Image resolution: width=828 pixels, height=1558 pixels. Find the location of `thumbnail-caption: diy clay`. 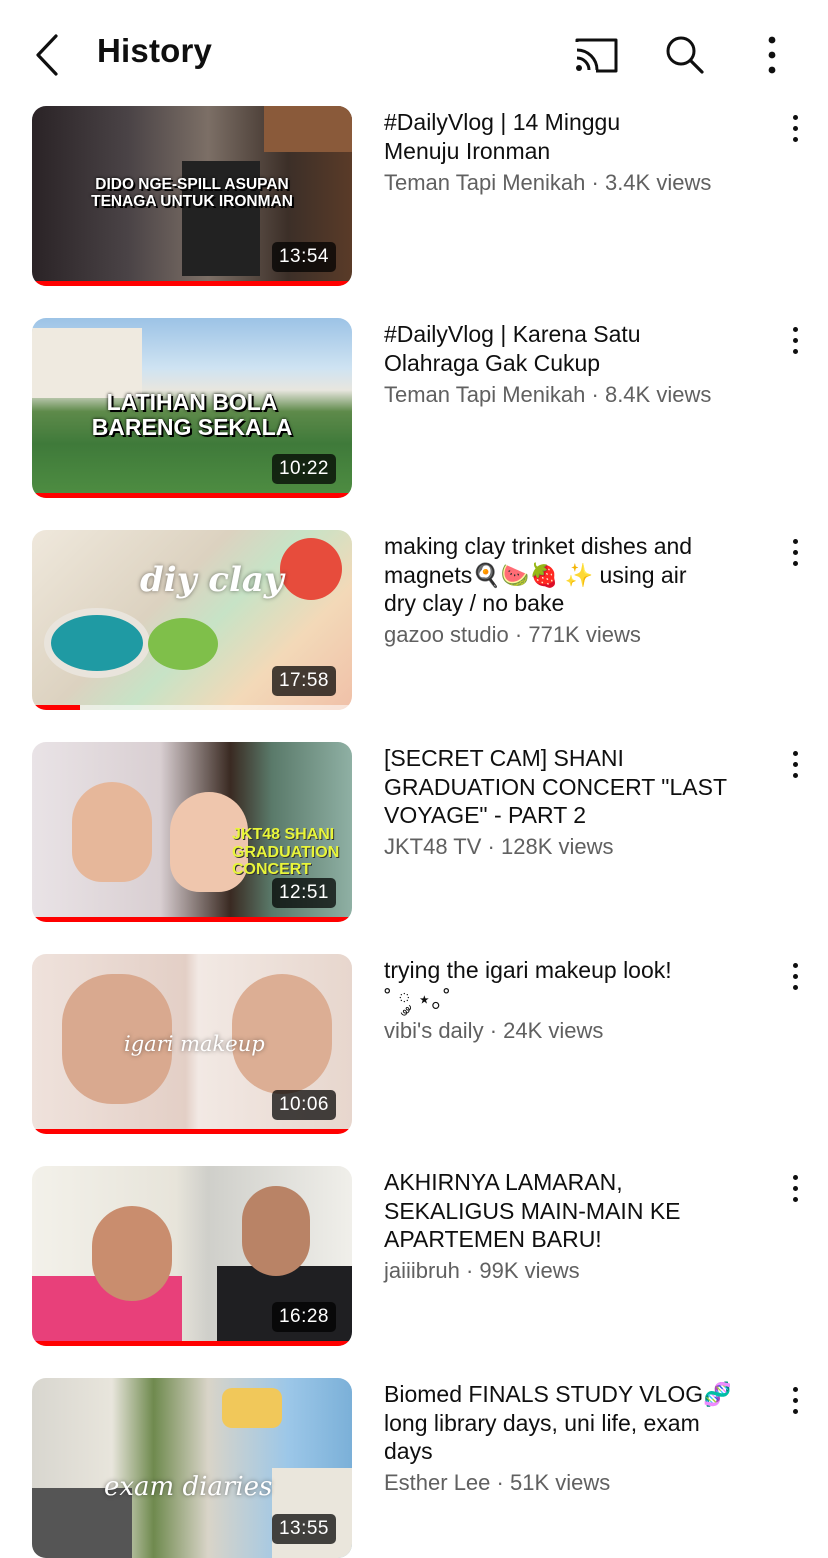

thumbnail-caption: diy clay is located at coordinates (212, 580).